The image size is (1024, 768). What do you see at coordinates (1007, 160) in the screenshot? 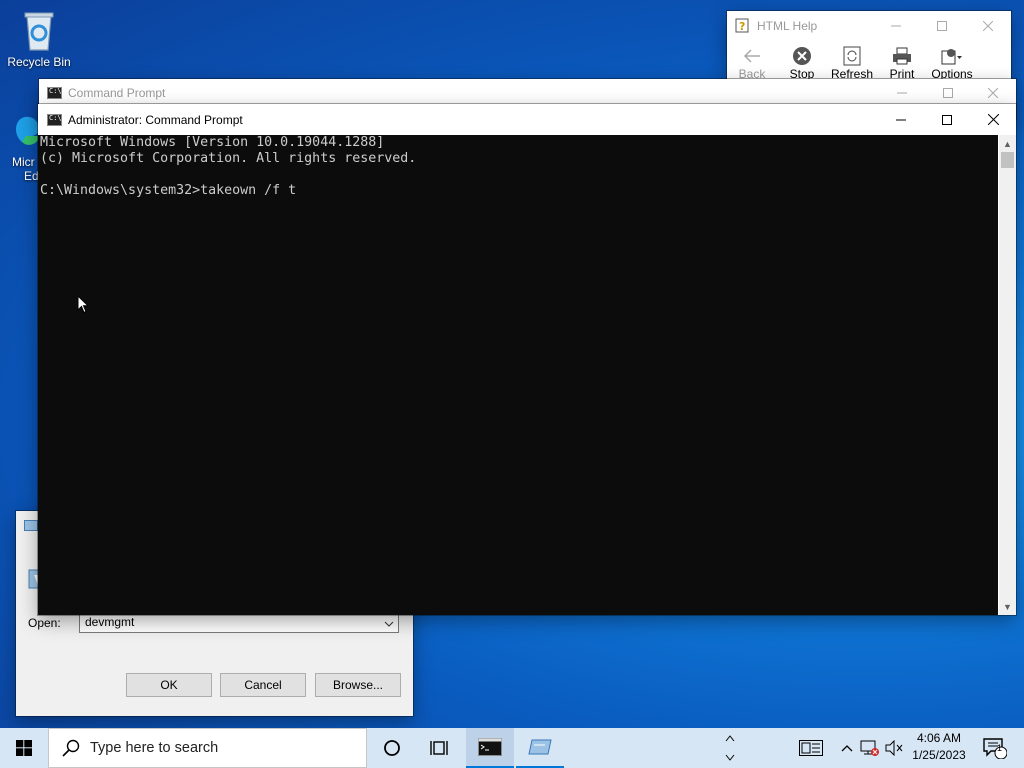
I see `scrollbar-thumb` at bounding box center [1007, 160].